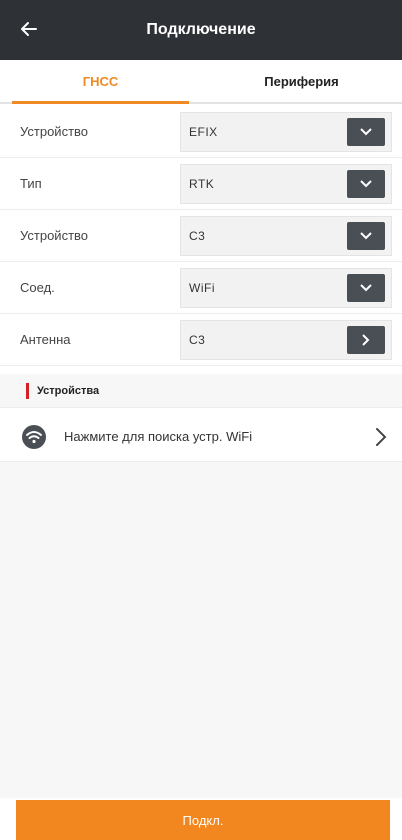 This screenshot has width=402, height=840. What do you see at coordinates (286, 236) in the screenshot?
I see `device-model-select: C3` at bounding box center [286, 236].